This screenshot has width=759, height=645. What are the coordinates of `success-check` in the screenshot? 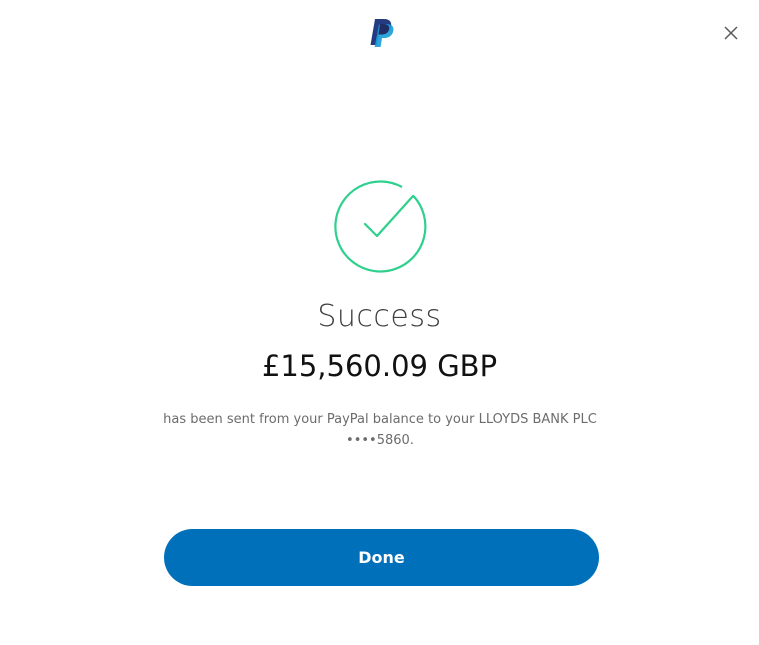 It's located at (376, 224).